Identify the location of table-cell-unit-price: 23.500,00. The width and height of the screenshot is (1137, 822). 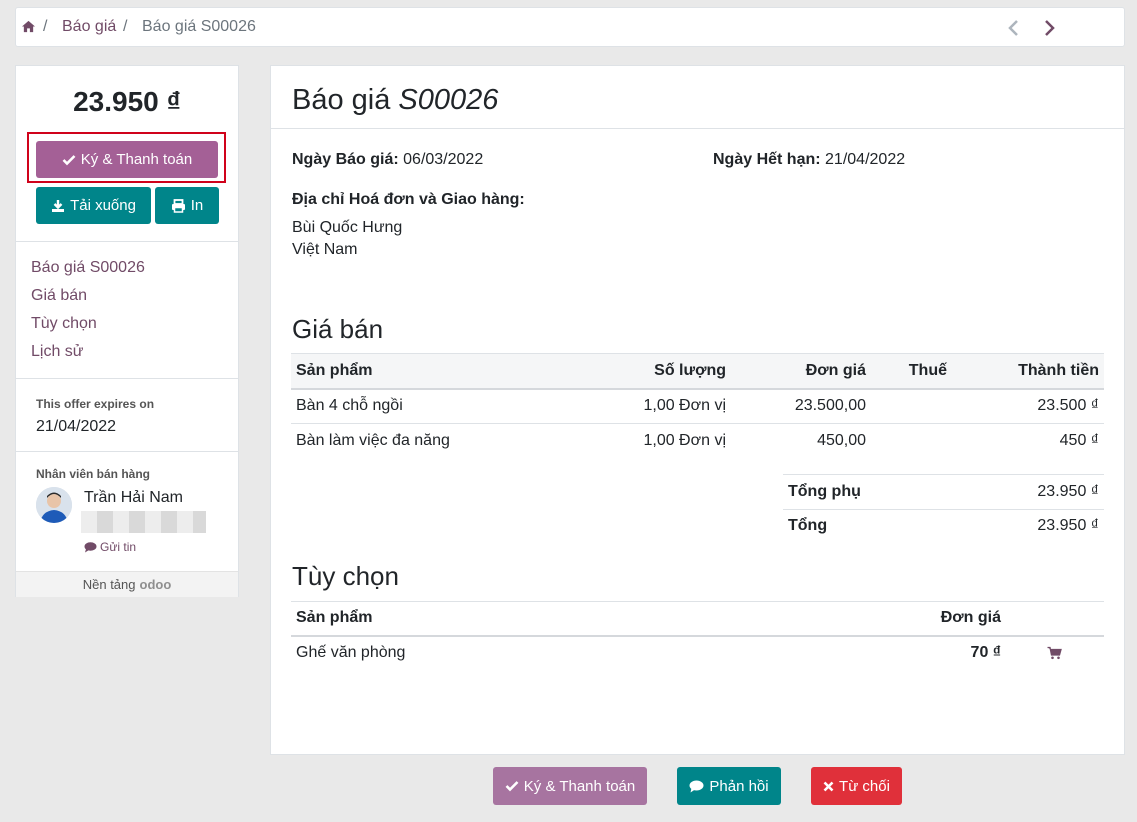
(830, 405).